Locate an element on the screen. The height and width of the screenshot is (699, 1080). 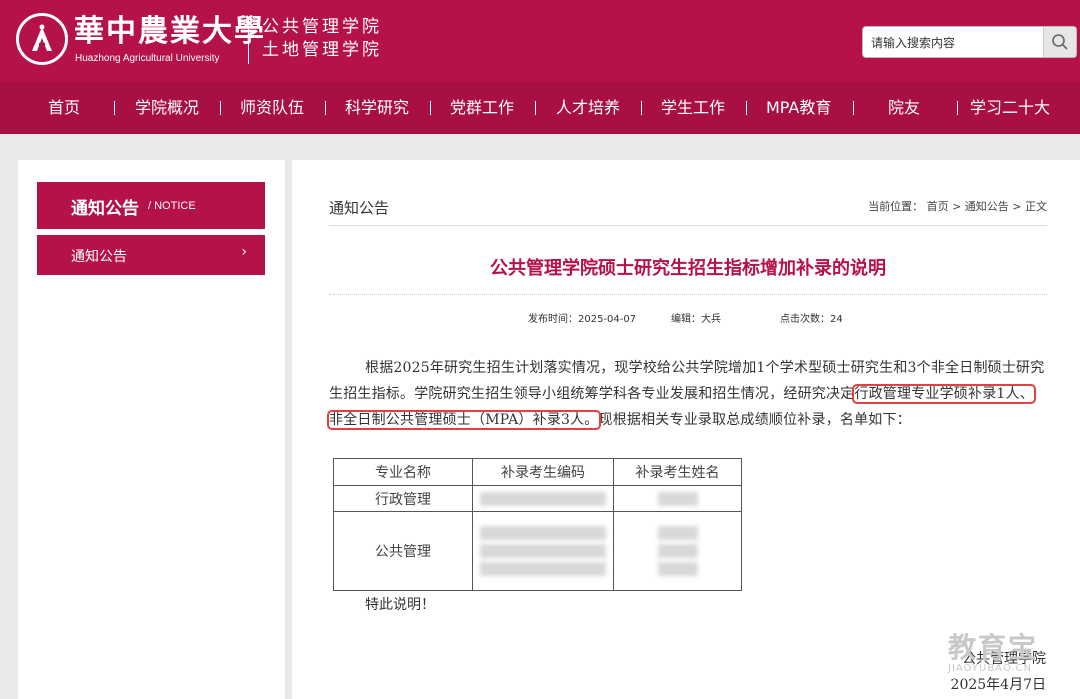
logo-divider is located at coordinates (248, 41).